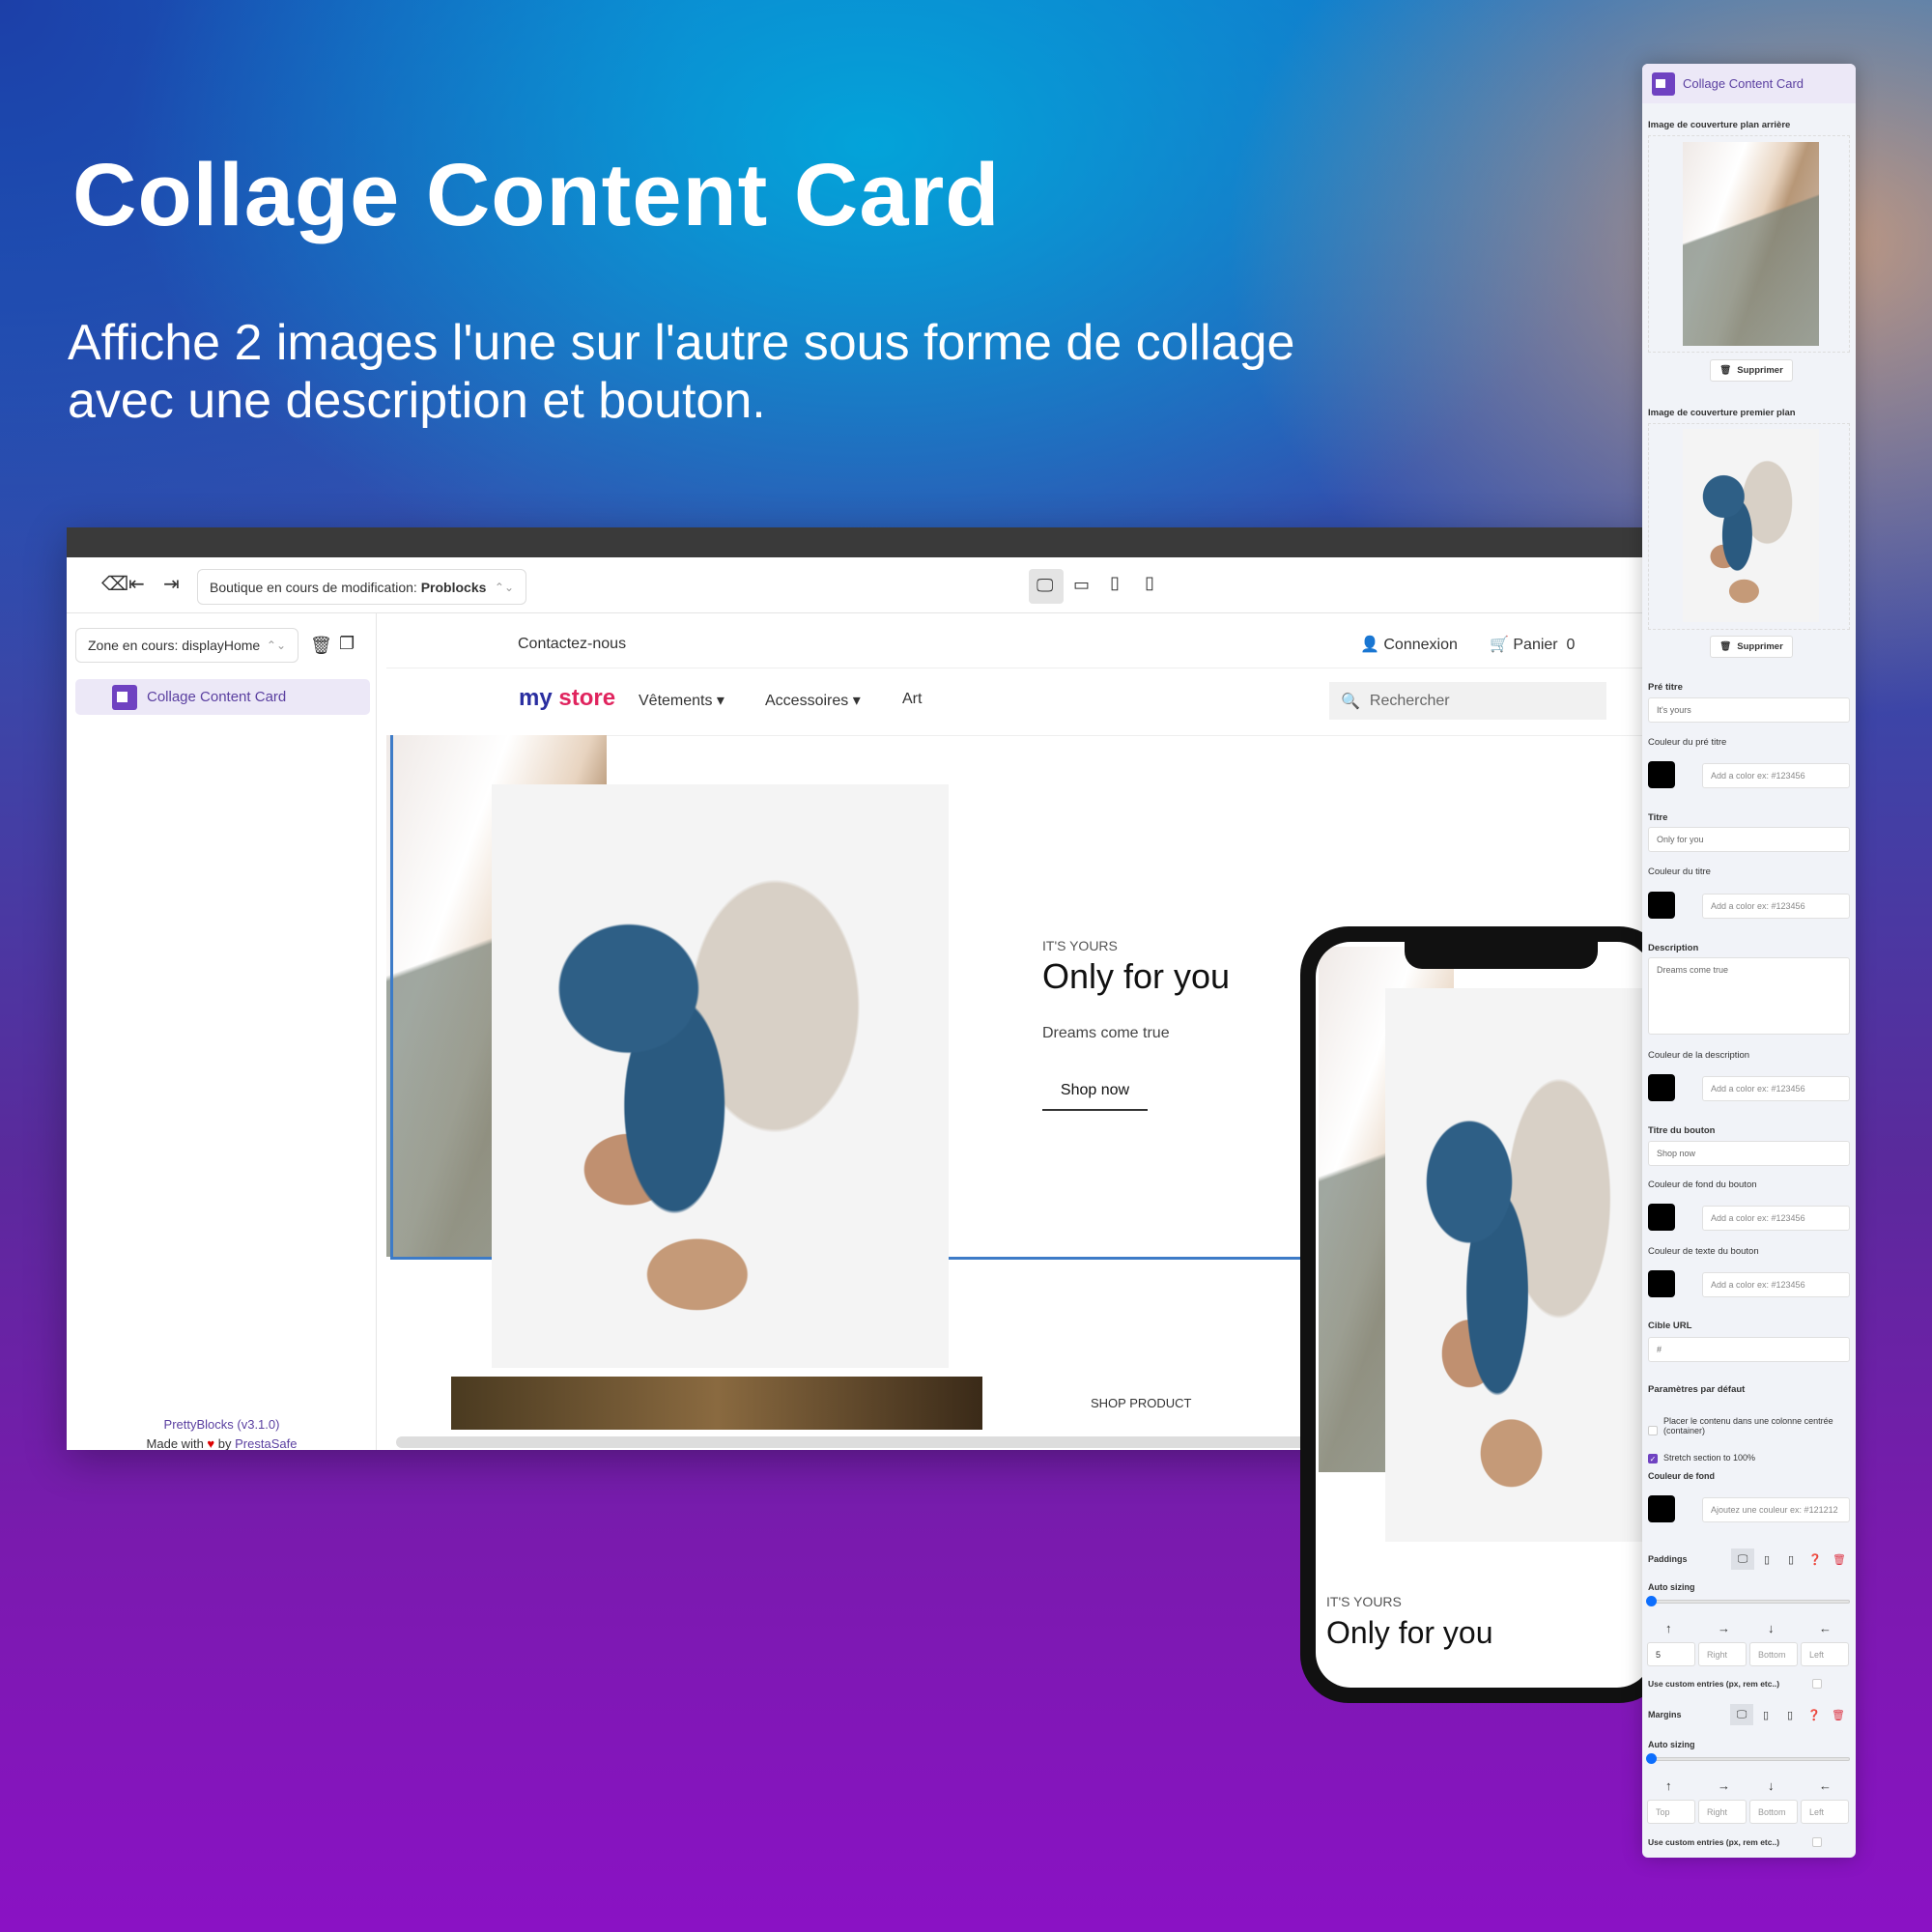 This screenshot has width=1932, height=1932. I want to click on phone-screen: IT'S YOURS Only for you, so click(1484, 1315).